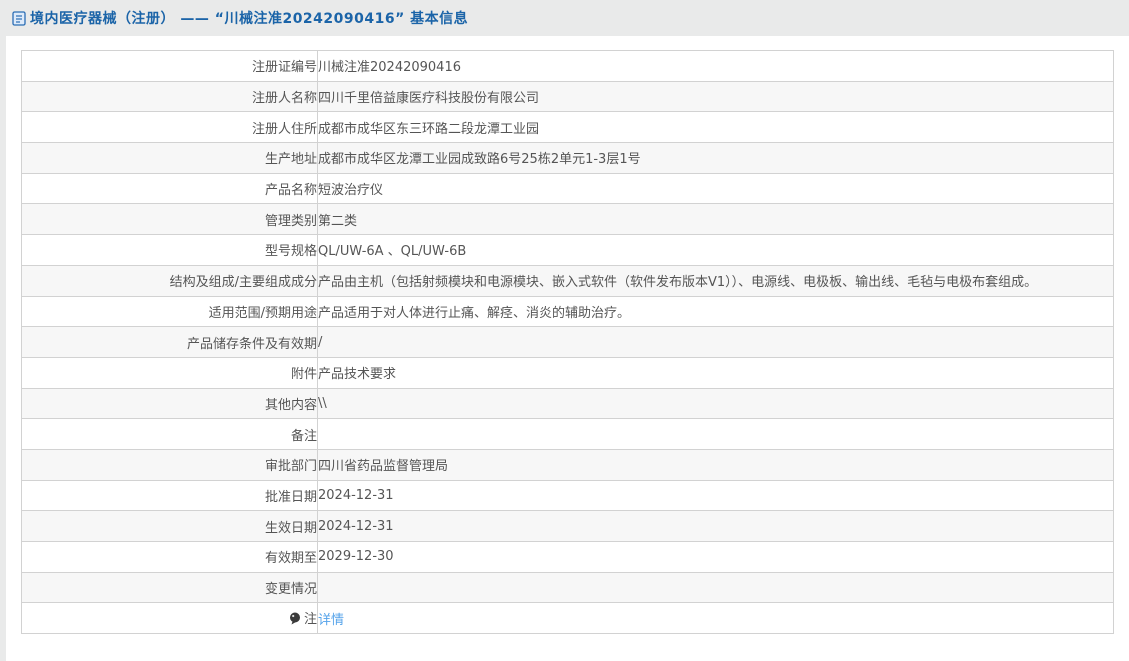 The height and width of the screenshot is (661, 1129). I want to click on table-row: 注册人名称 四川千里倍益康医疗科技股份有限公司, so click(567, 96).